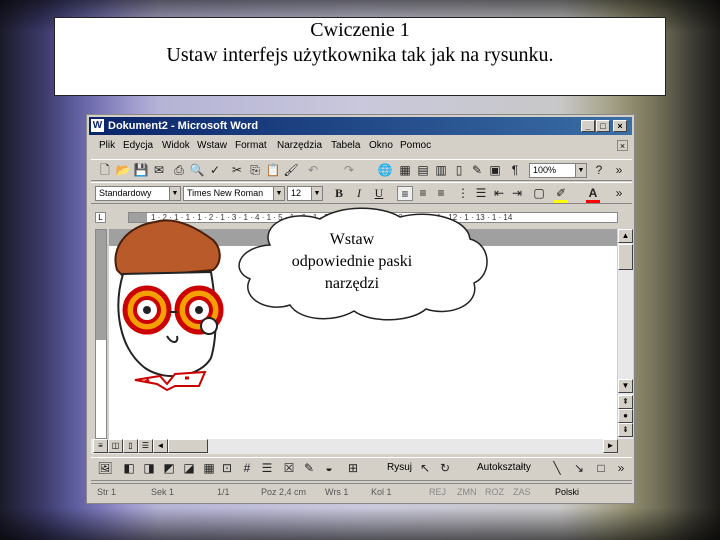  I want to click on menu-pomoc: Pomoc, so click(415, 146).